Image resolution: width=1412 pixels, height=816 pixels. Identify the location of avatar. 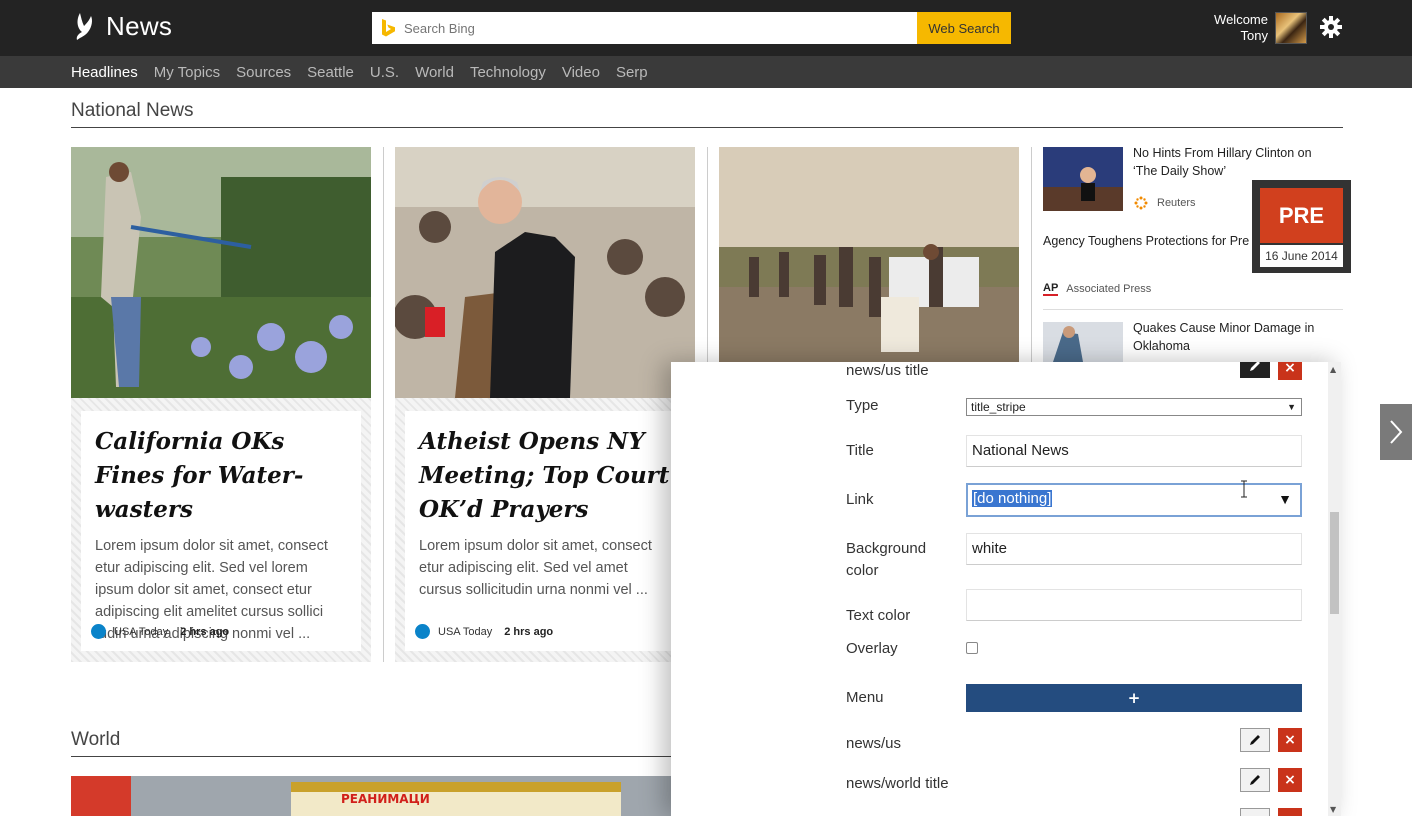
(1291, 28).